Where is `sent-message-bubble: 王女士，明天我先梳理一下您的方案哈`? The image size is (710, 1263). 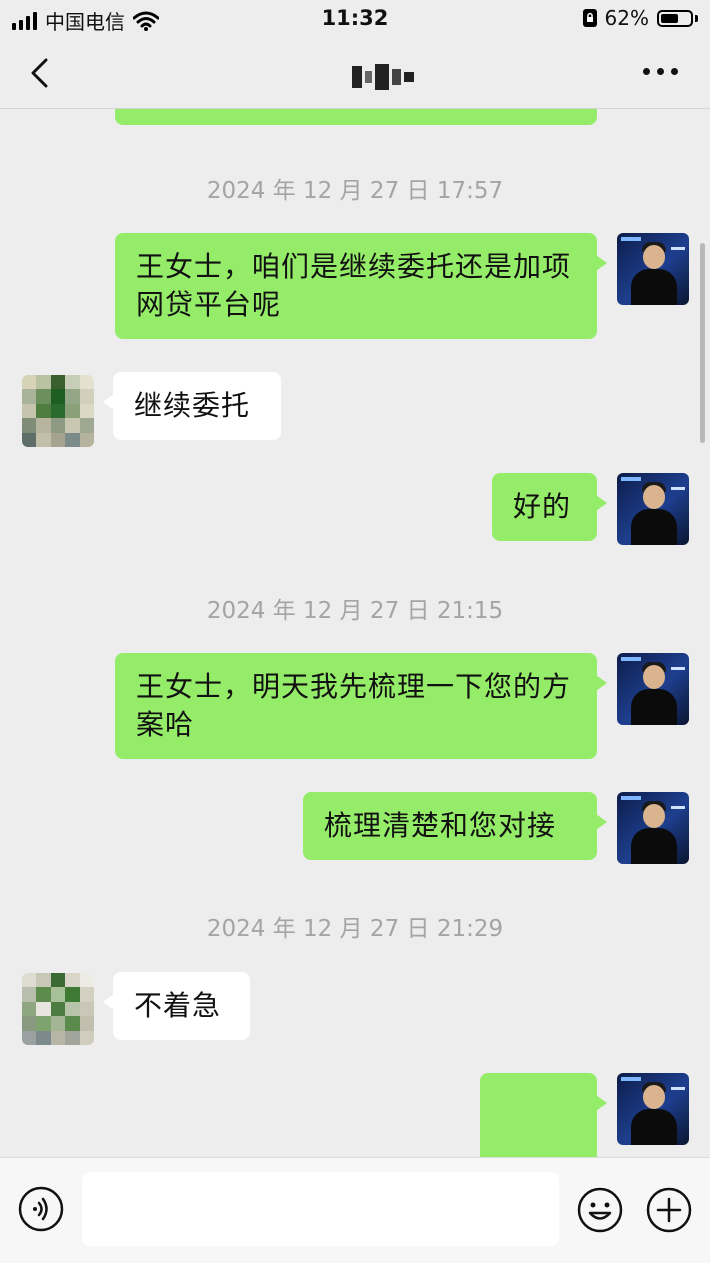 sent-message-bubble: 王女士，明天我先梳理一下您的方案哈 is located at coordinates (361, 706).